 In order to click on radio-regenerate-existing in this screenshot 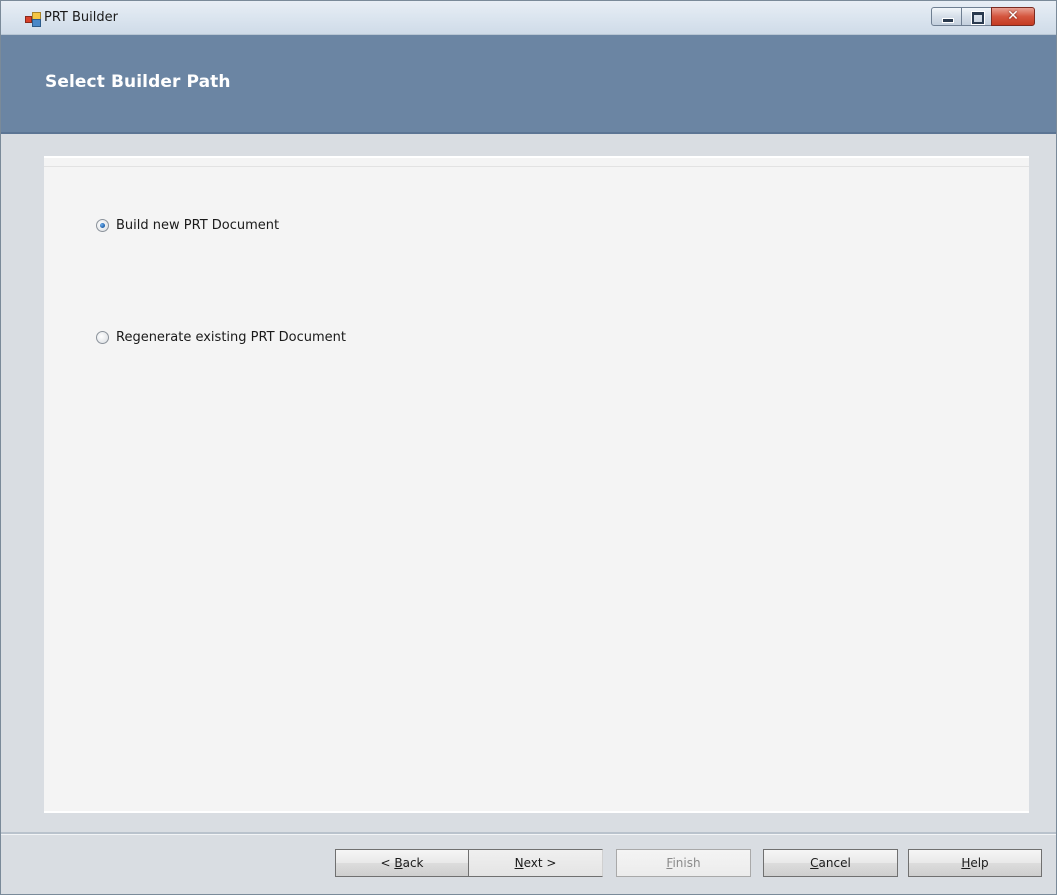, I will do `click(102, 337)`.